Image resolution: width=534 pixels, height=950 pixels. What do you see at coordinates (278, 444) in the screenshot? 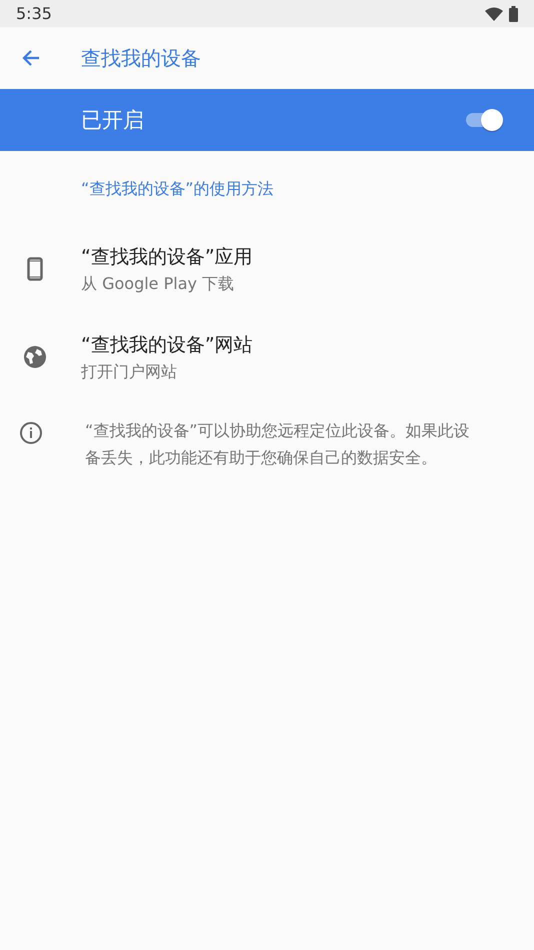
I see `info-text: “查找我的设备”可以协助您远程定位此设备。如果此设备丢失，此功能还有助于您确保自己的数据安全。` at bounding box center [278, 444].